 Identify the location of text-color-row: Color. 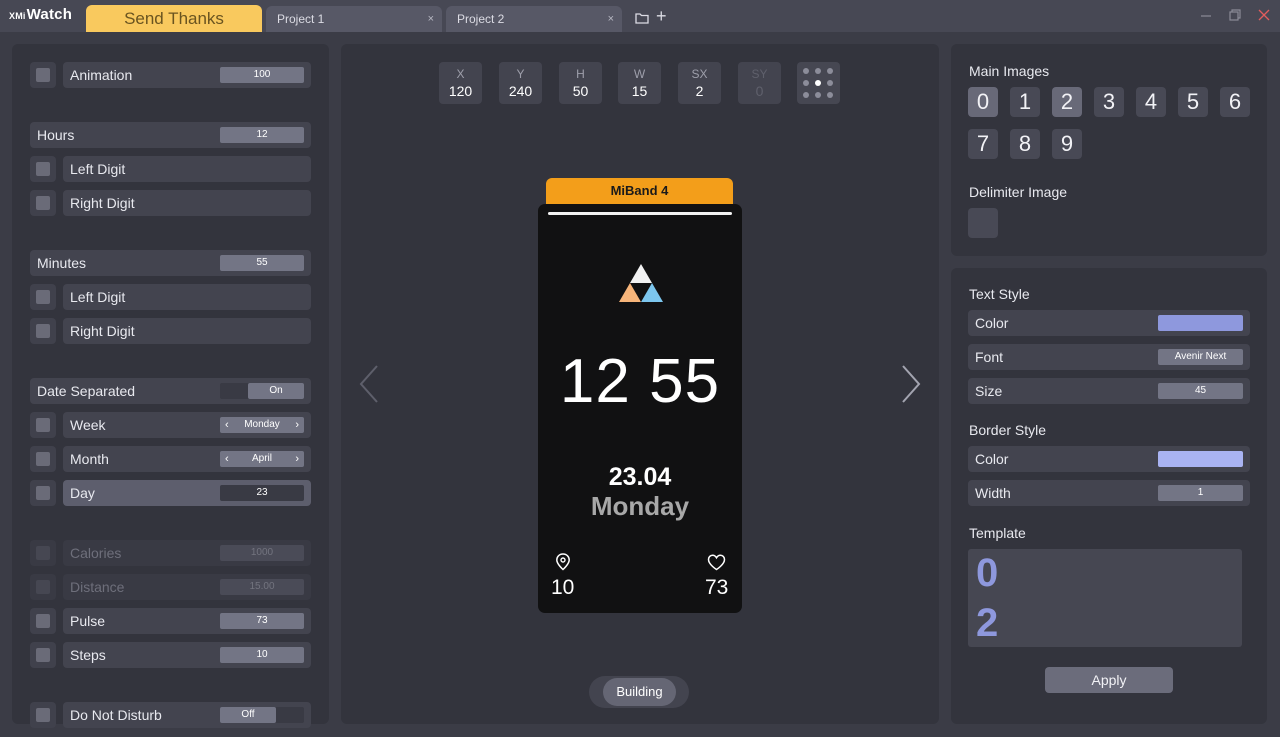
(1109, 323).